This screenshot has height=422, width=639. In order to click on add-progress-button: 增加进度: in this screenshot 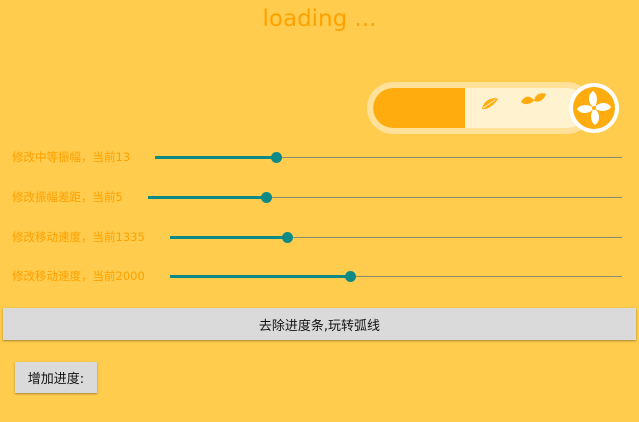, I will do `click(56, 377)`.